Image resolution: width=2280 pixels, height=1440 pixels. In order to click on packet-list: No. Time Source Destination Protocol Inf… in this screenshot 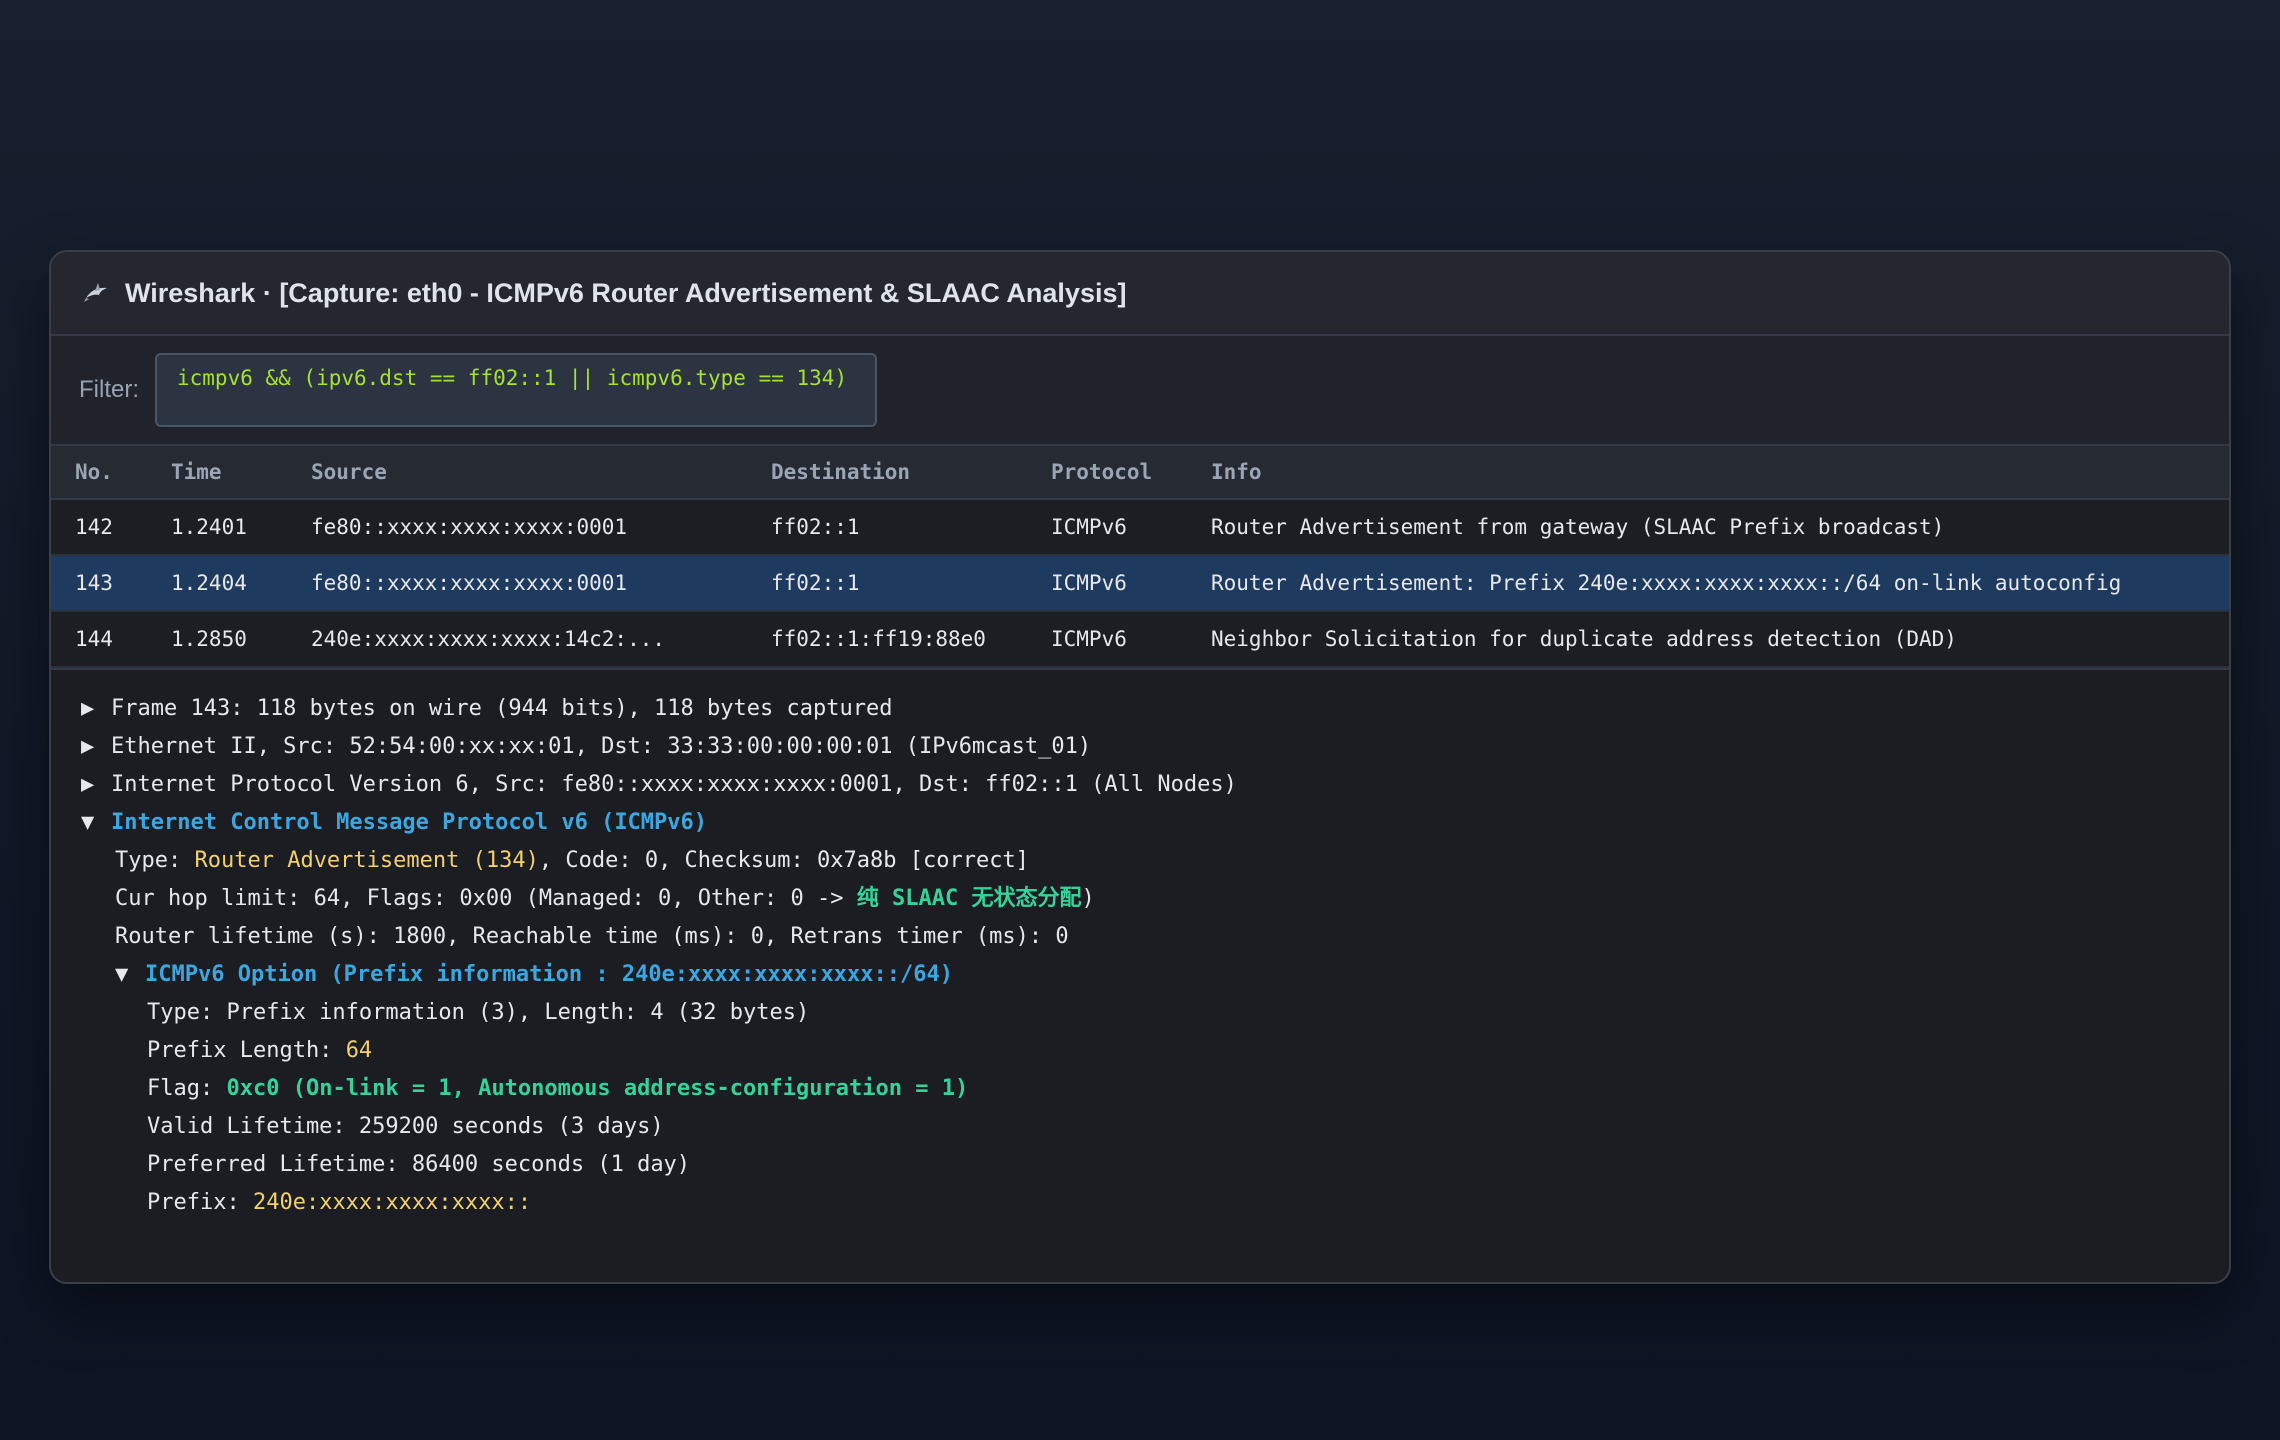, I will do `click(1140, 557)`.